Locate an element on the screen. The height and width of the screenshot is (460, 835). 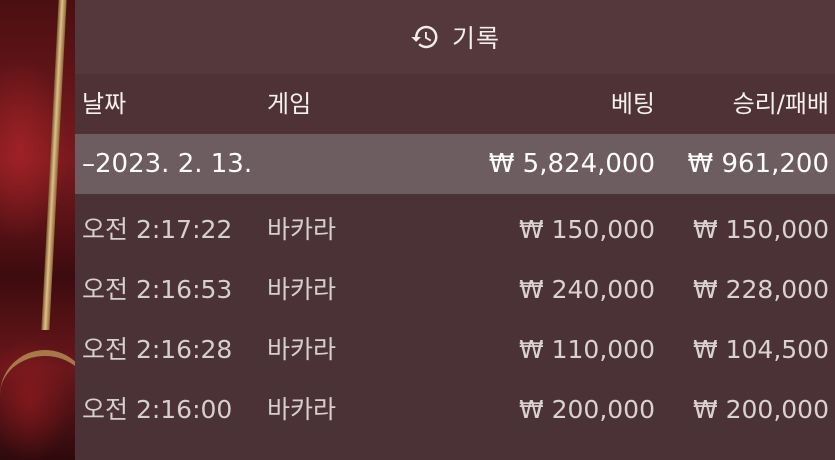
column-header-game: 게임 is located at coordinates (289, 104).